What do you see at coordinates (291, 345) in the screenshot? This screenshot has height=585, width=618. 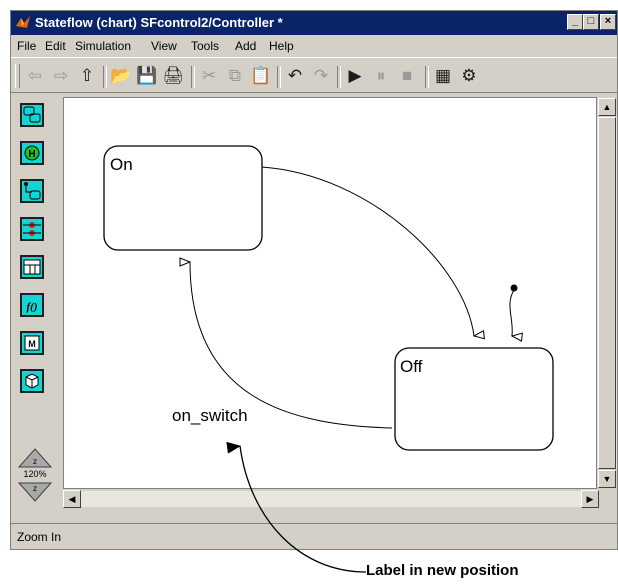 I see `transition-off-to-on` at bounding box center [291, 345].